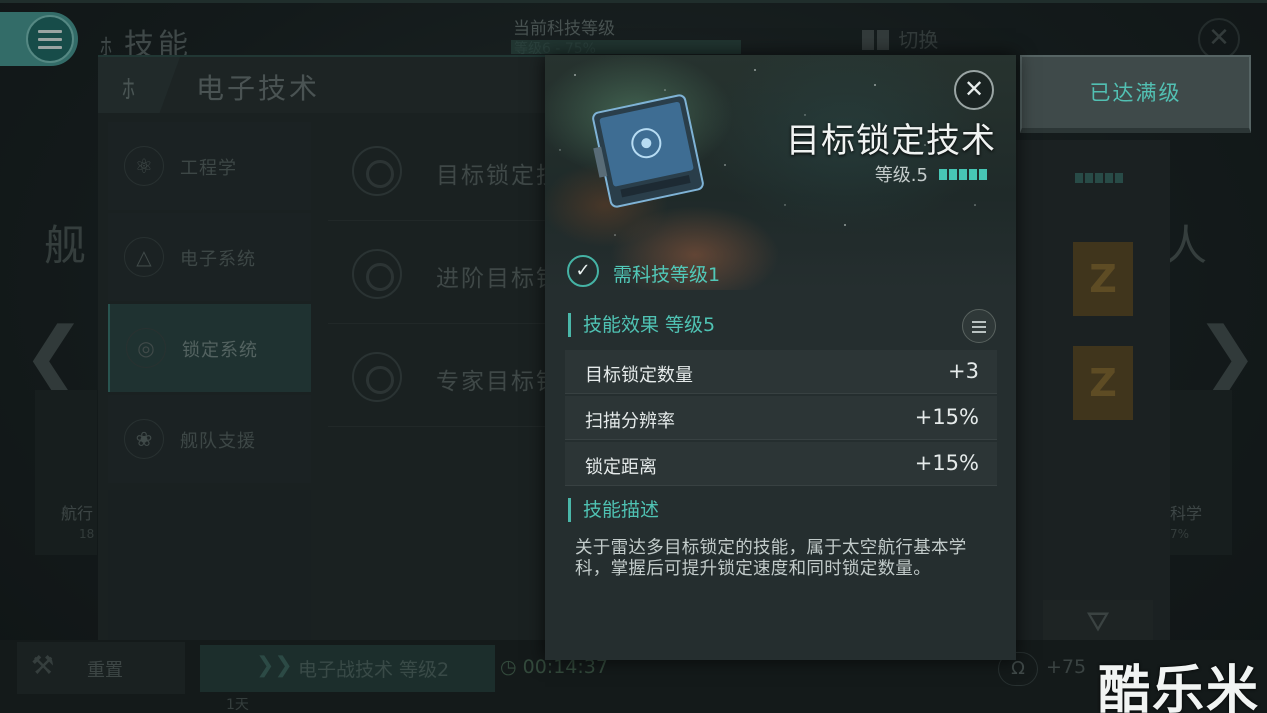  What do you see at coordinates (583, 271) in the screenshot?
I see `check-icon: ✓` at bounding box center [583, 271].